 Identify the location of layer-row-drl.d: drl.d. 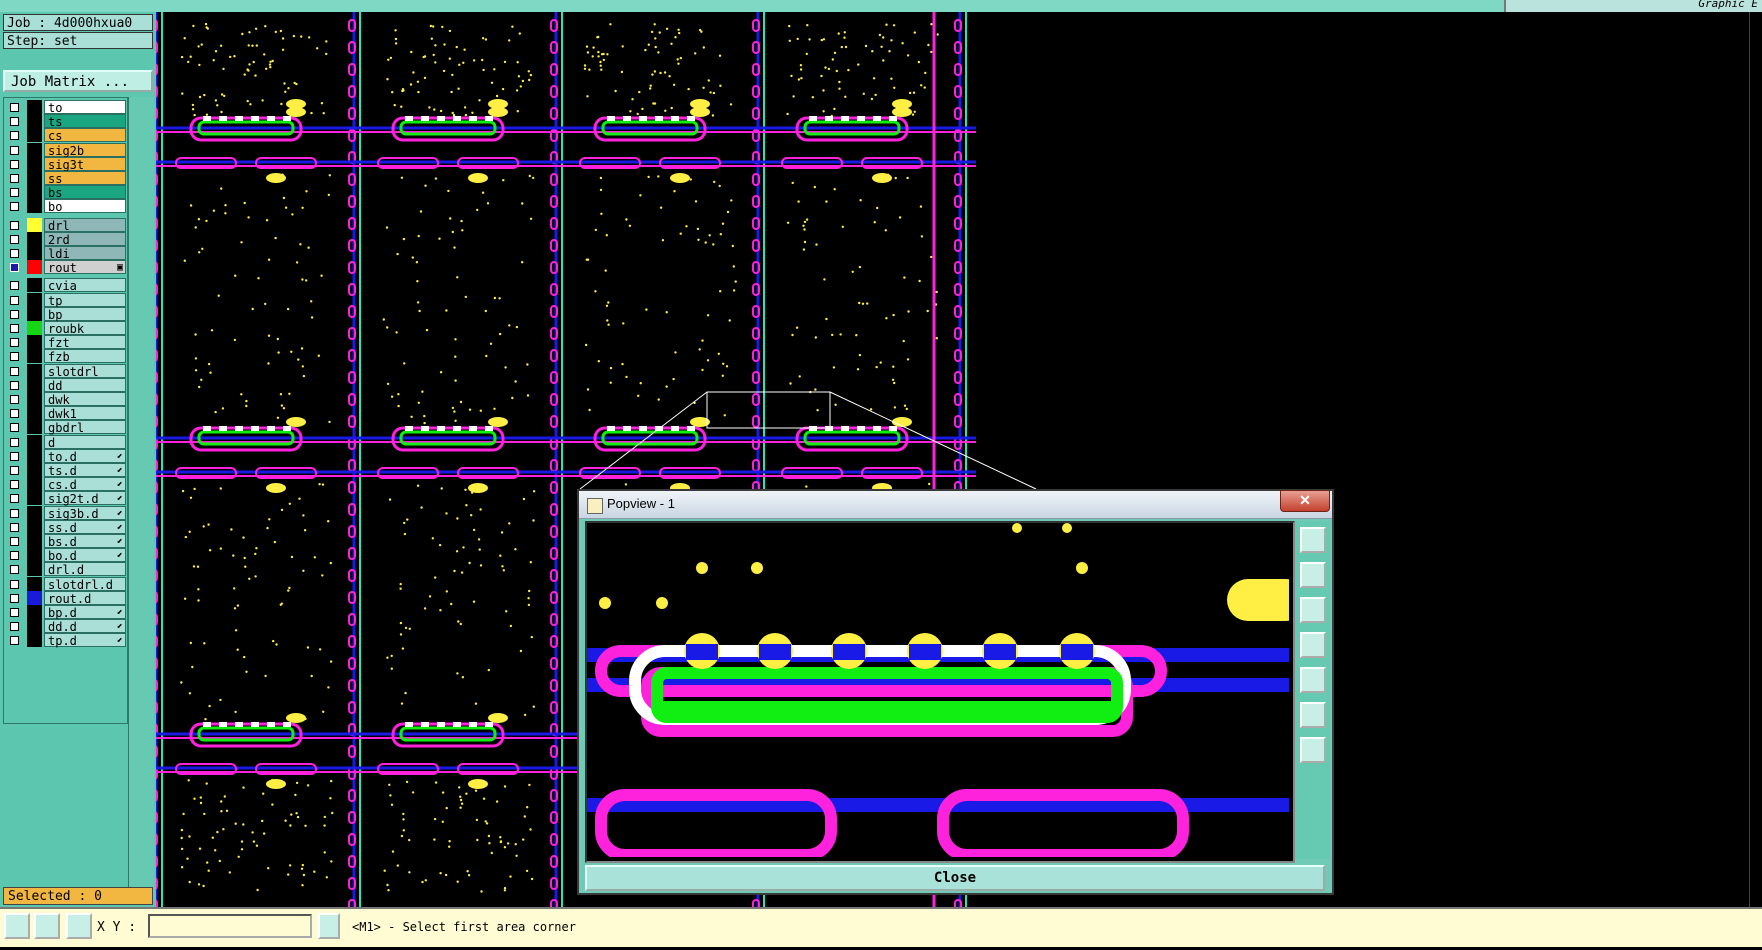
(66, 569).